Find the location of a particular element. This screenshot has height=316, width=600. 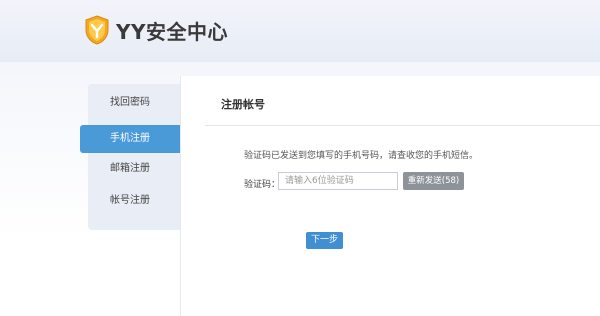

sms-sent-notice: 验证码已发送到您填写的手机号码，请查收您的手机短信。 is located at coordinates (361, 156).